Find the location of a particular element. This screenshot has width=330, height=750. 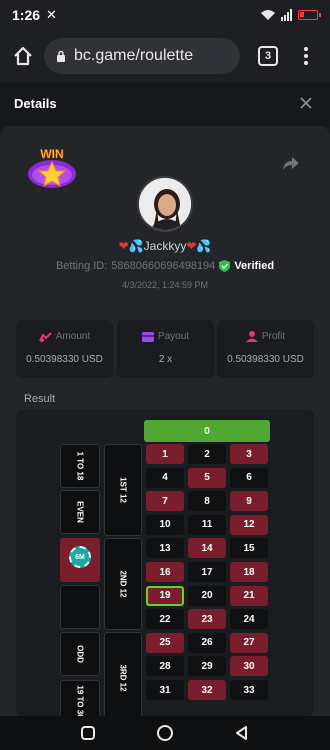

payout-stat: Payout 2 x is located at coordinates (165, 349).